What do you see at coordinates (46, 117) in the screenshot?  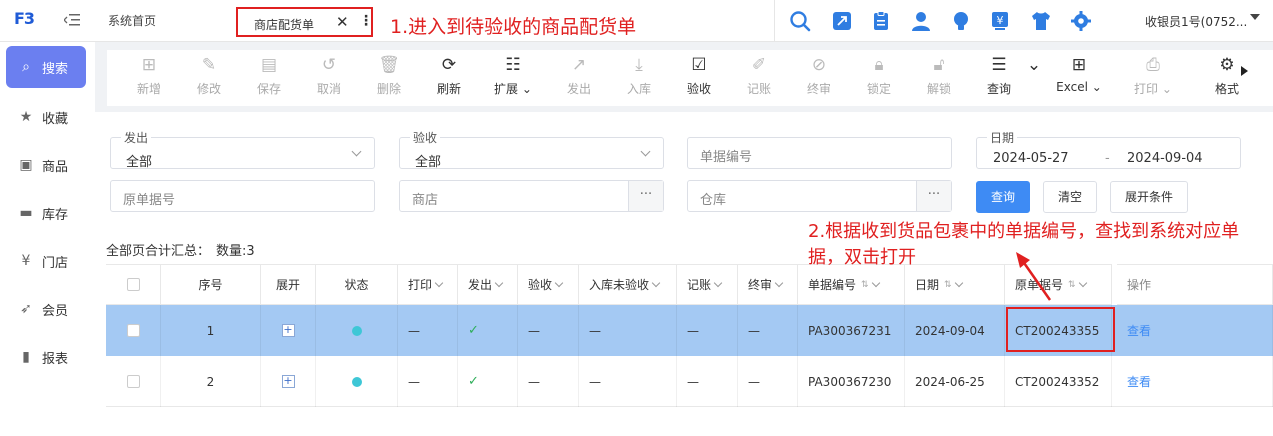 I see `sidebar-item-favorites: ★ 收藏` at bounding box center [46, 117].